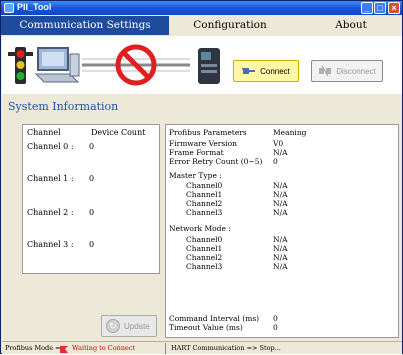 The width and height of the screenshot is (403, 355). What do you see at coordinates (9, 8) in the screenshot?
I see `app-icon` at bounding box center [9, 8].